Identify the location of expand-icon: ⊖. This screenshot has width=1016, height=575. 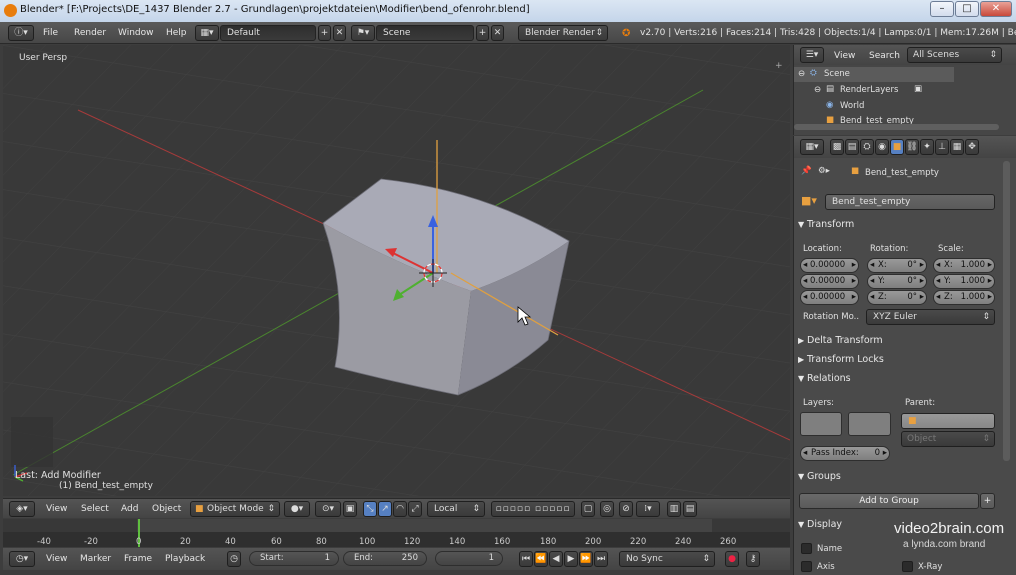
(817, 90).